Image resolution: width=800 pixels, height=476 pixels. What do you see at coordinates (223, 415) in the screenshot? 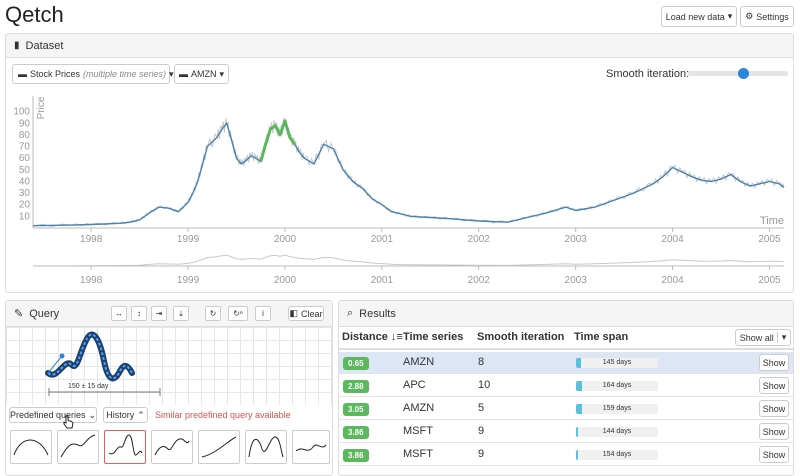
I see `similar-query-notice: Similar predefined query available` at bounding box center [223, 415].